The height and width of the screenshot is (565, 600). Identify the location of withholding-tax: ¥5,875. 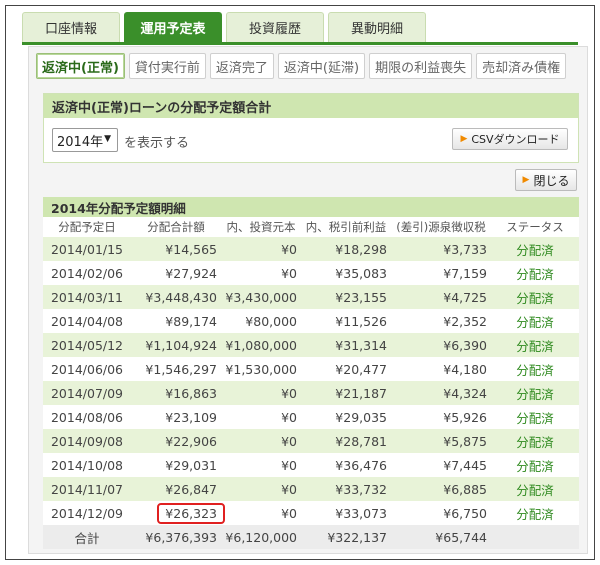
(441, 441).